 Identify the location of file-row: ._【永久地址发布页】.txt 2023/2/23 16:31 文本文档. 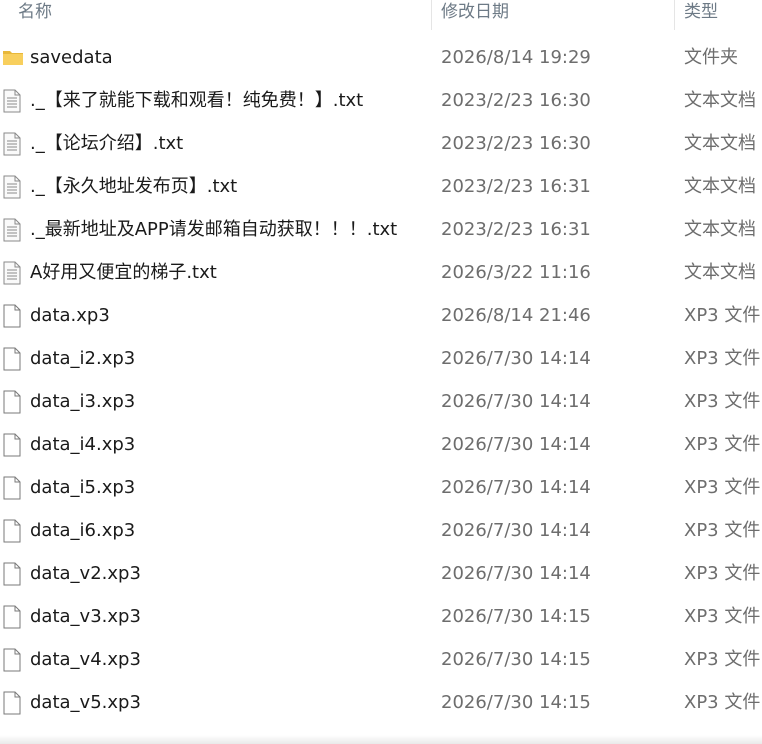
(381, 186).